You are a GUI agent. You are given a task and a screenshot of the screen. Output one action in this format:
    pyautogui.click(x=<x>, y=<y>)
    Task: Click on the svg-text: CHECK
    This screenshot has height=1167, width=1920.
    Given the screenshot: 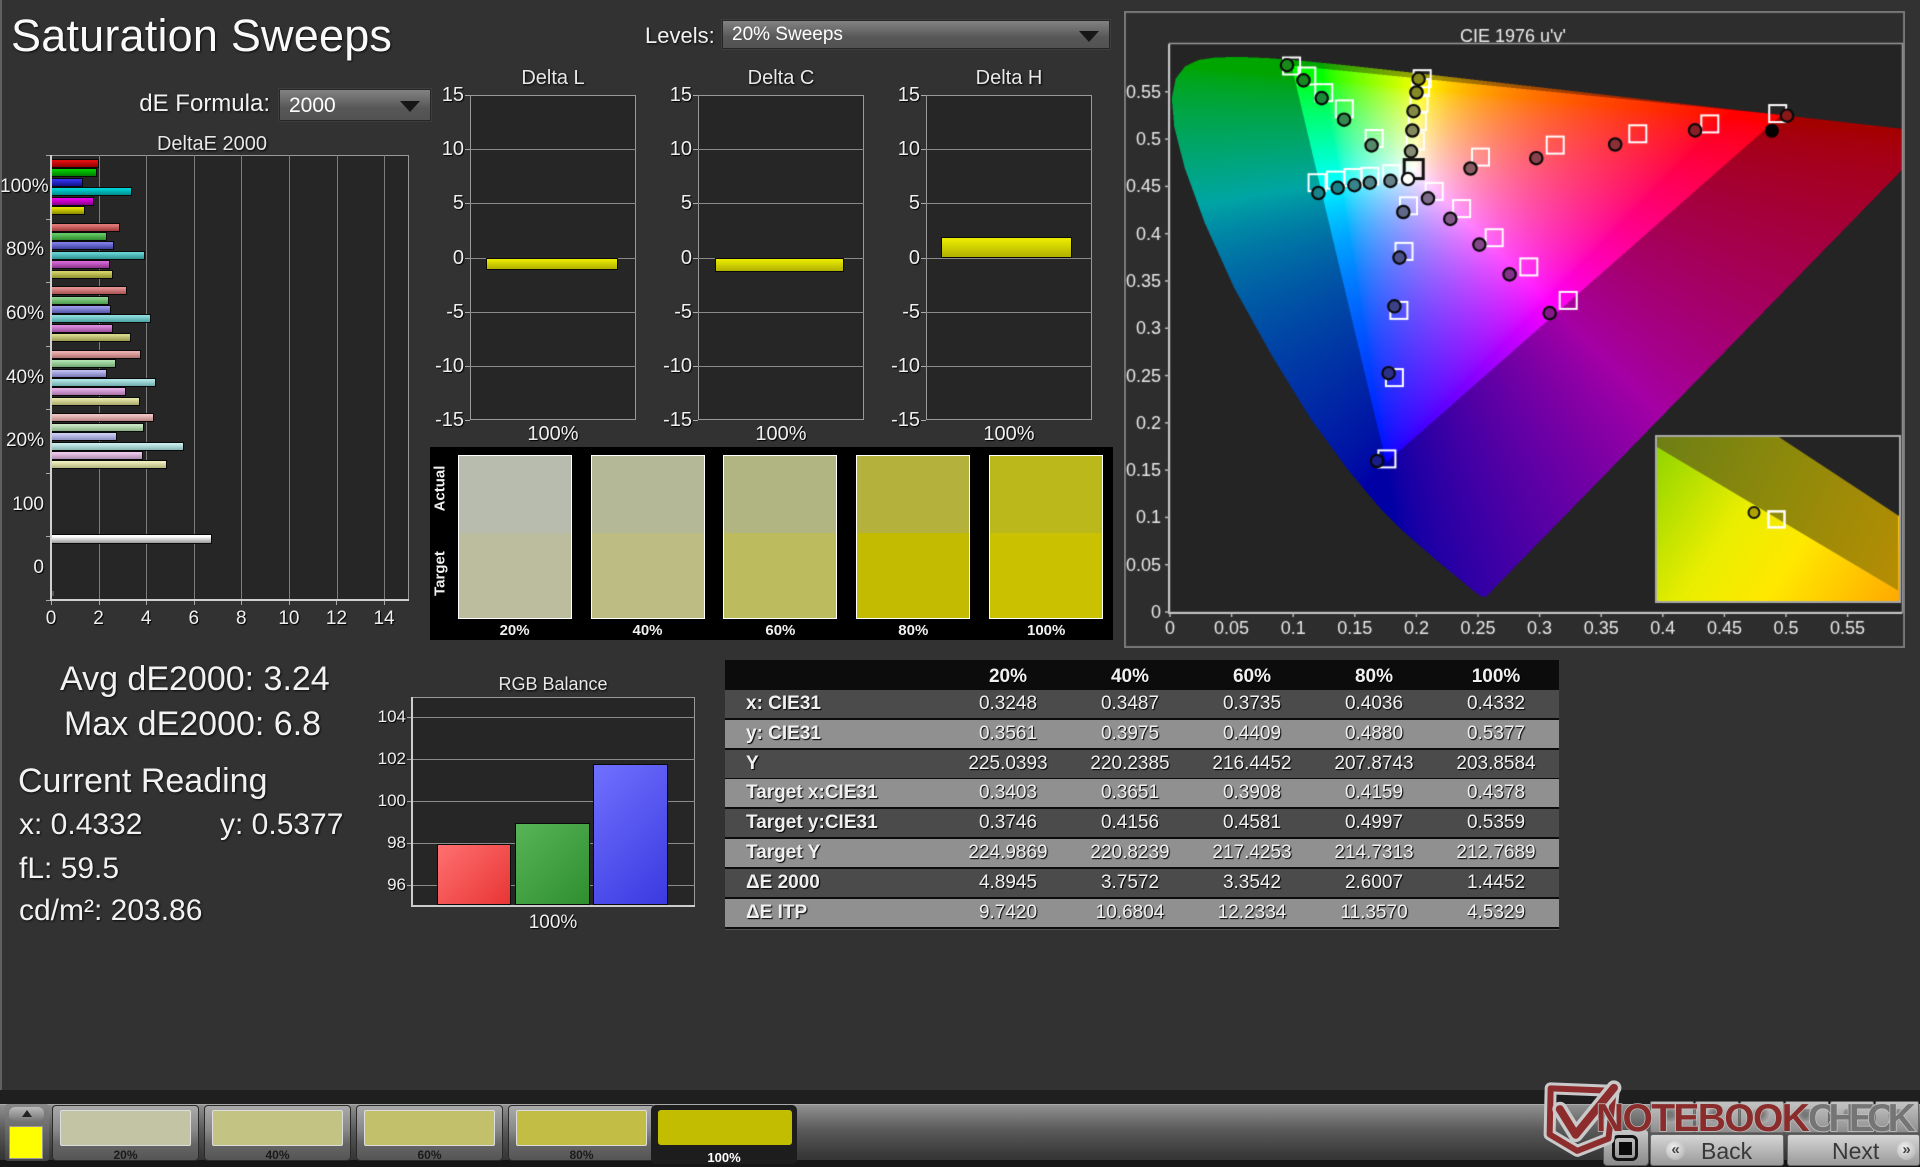 What is the action you would take?
    pyautogui.click(x=1862, y=1118)
    